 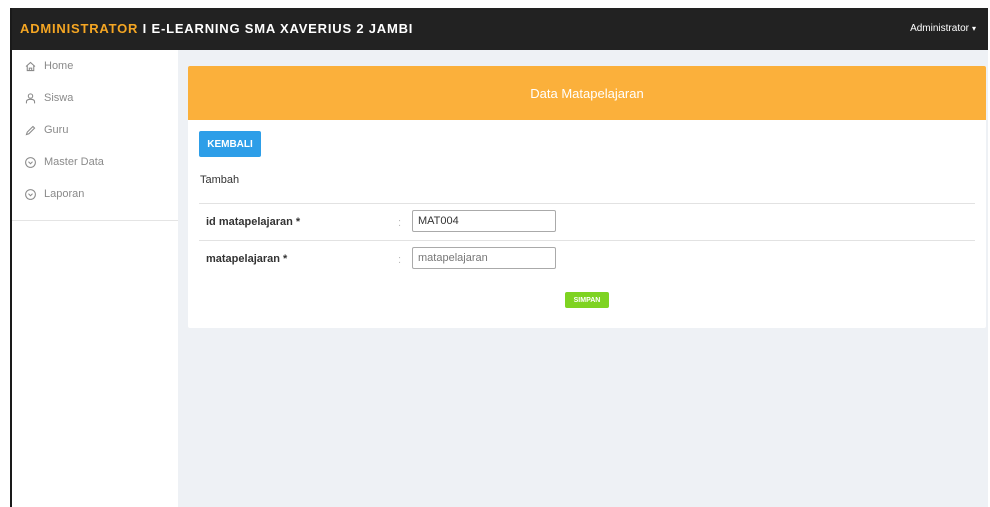 What do you see at coordinates (973, 28) in the screenshot?
I see `caret-down-icon: ▾` at bounding box center [973, 28].